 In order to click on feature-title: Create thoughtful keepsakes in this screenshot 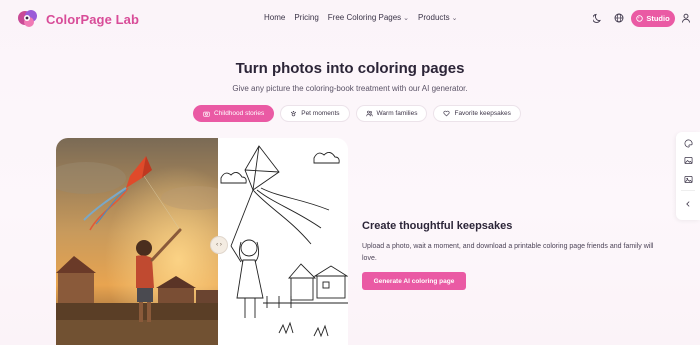, I will do `click(437, 226)`.